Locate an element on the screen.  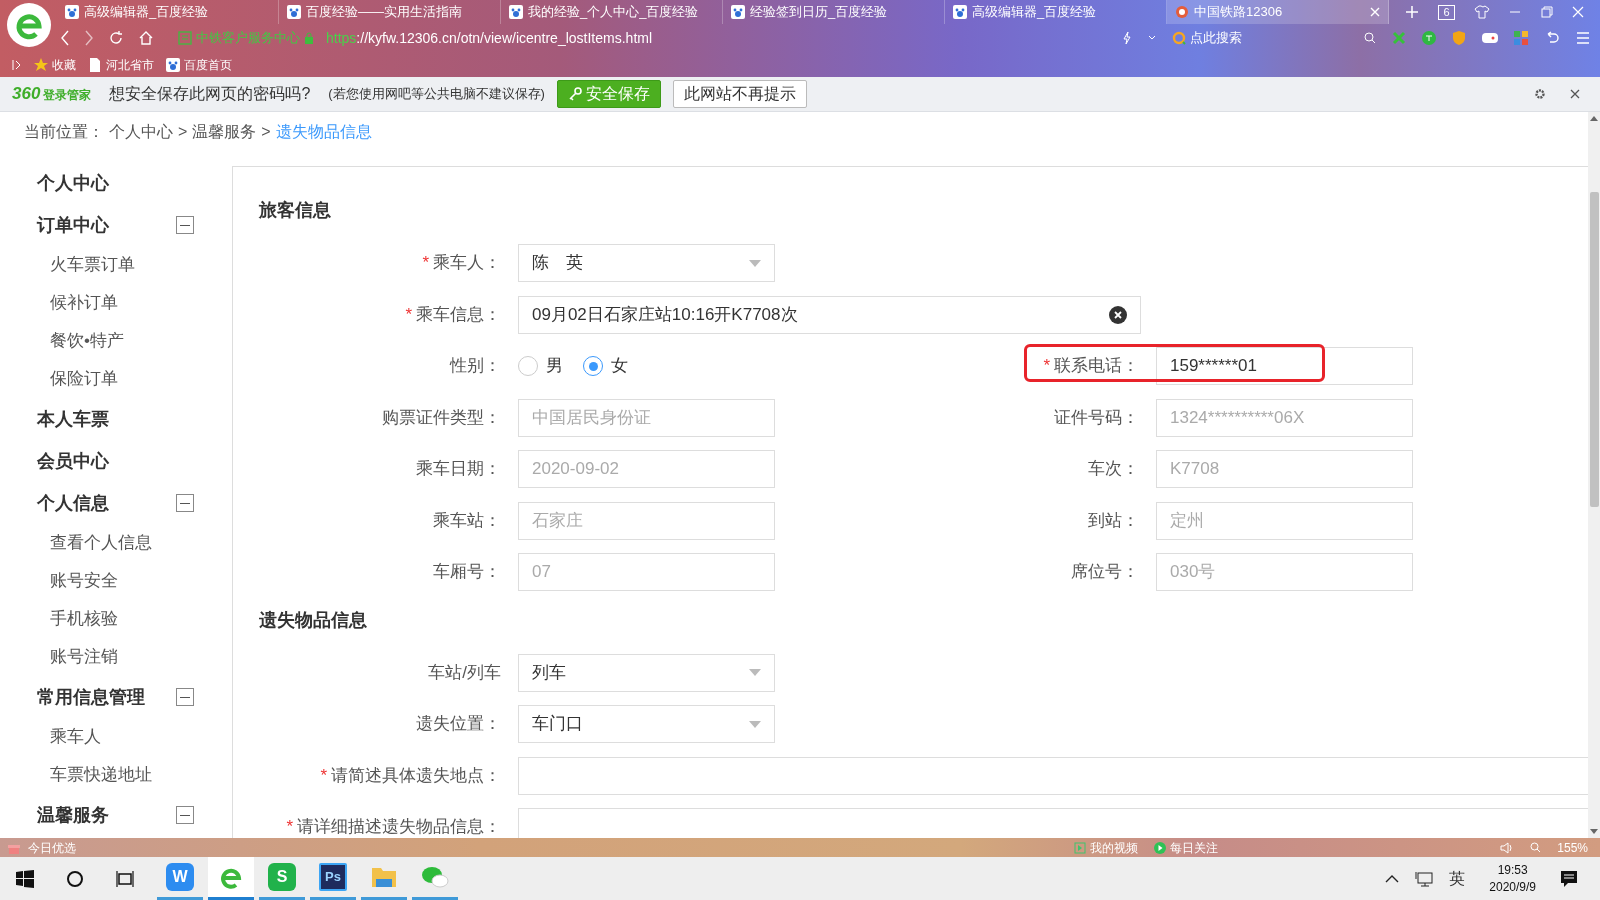
field-label: 到站： is located at coordinates (1113, 520).